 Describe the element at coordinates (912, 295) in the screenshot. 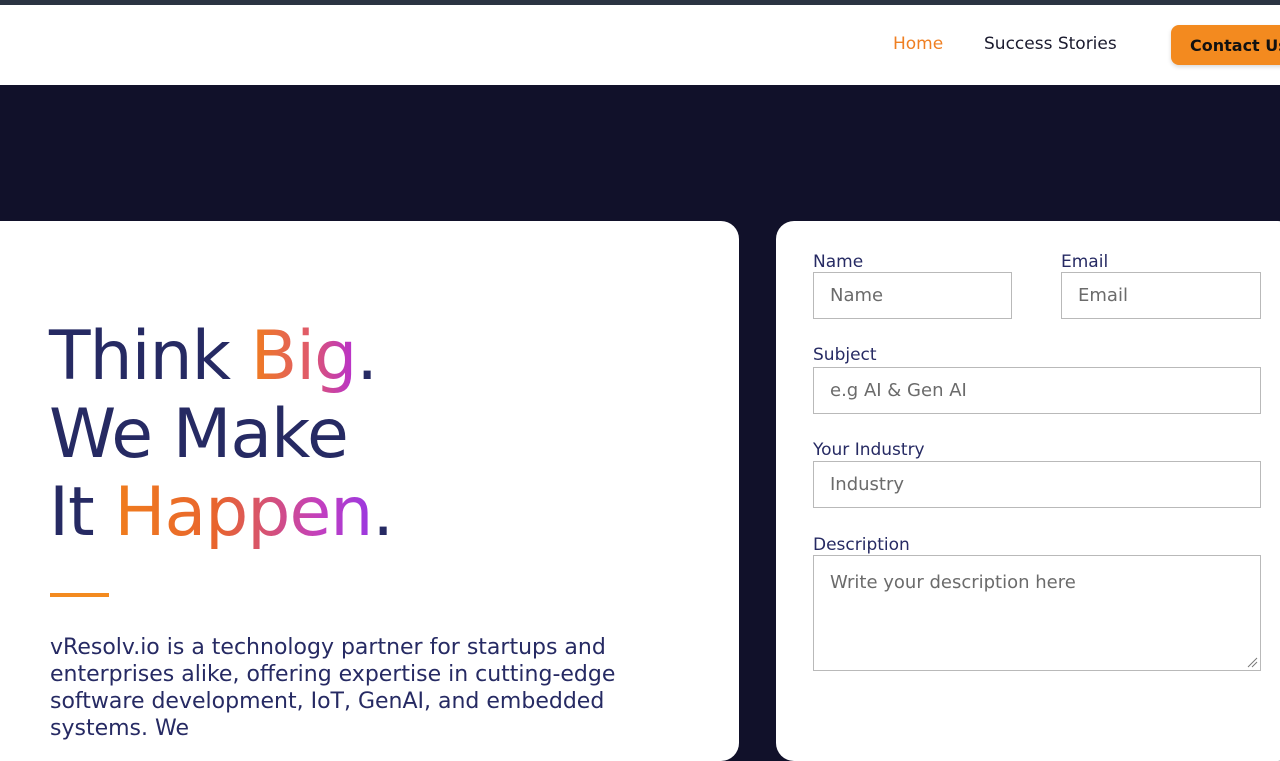

I see `name-input` at that location.